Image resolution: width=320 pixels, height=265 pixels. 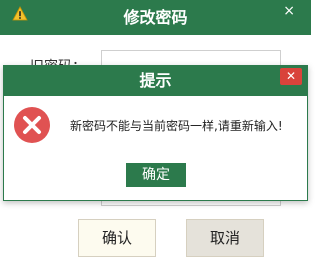 I want to click on alert-titlebar: 提示 ✕, so click(x=155, y=81).